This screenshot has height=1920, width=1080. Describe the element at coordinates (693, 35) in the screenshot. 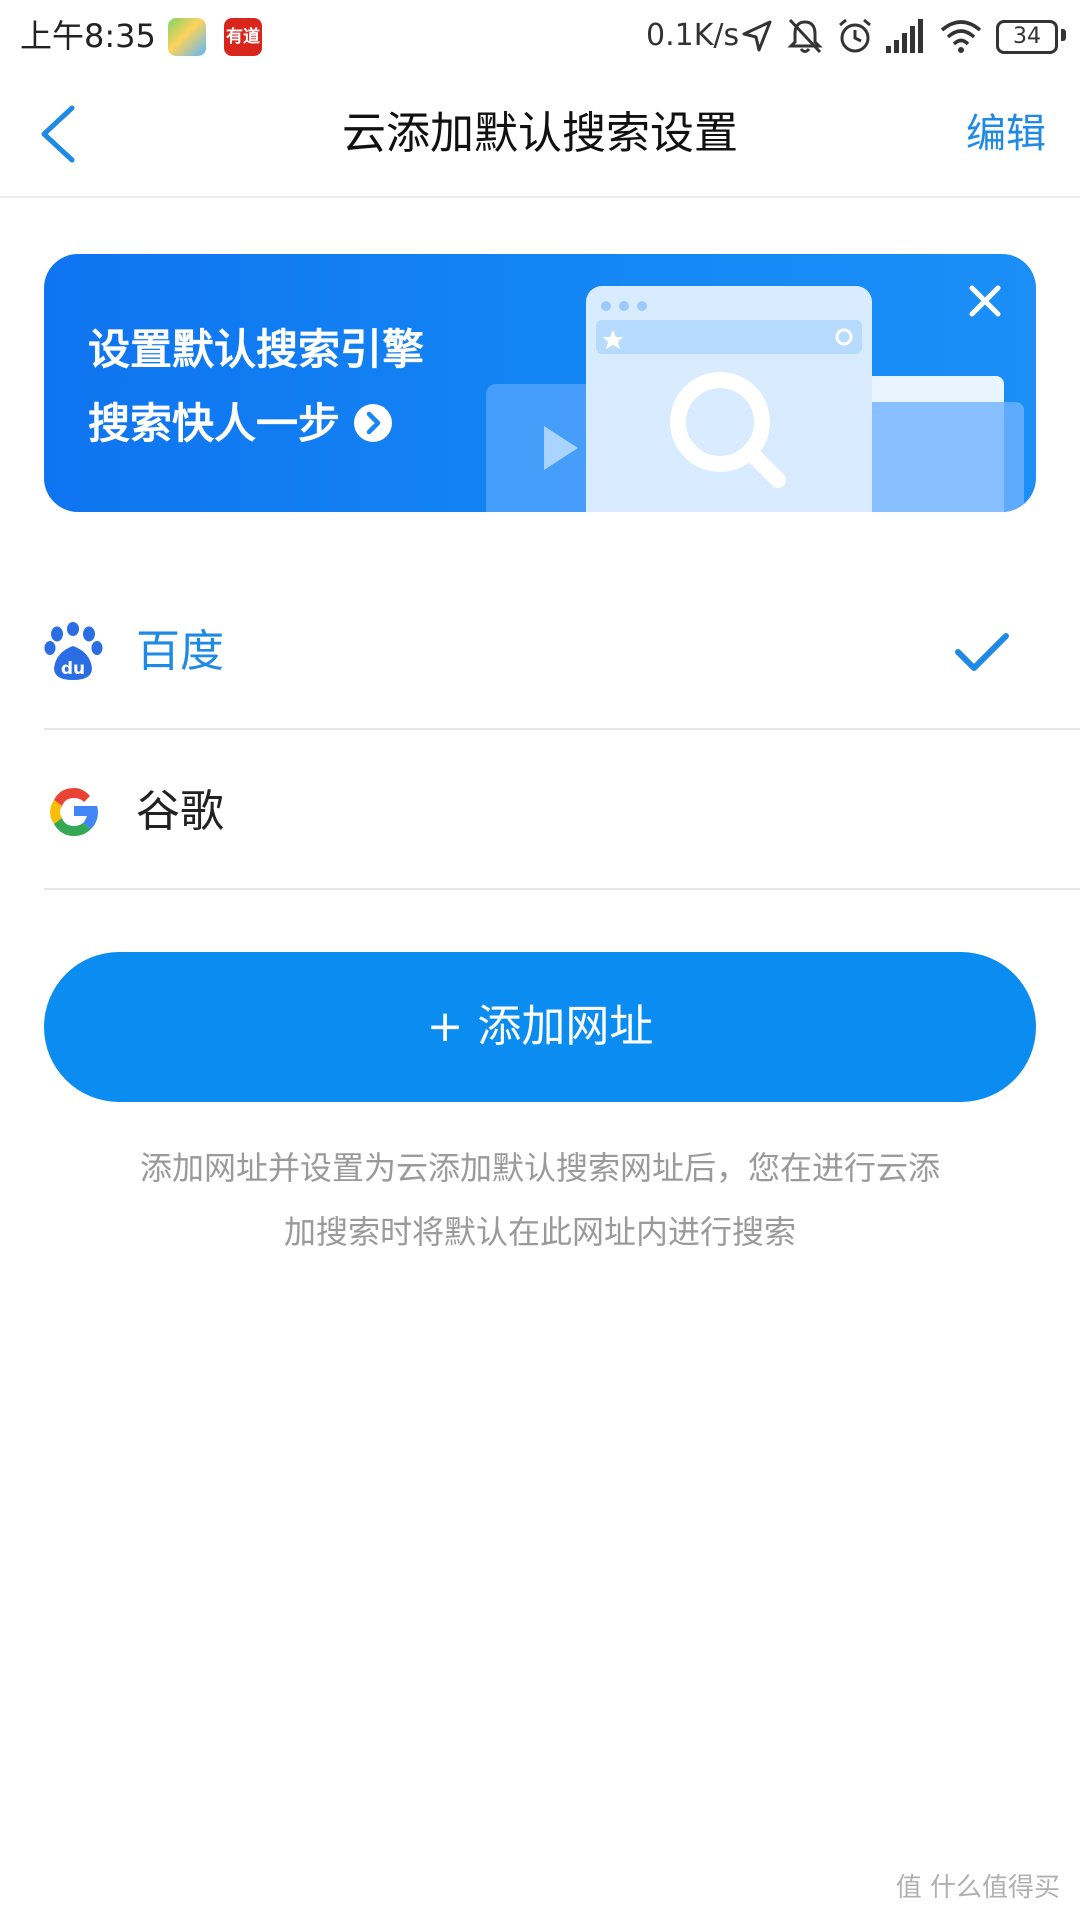

I see `network-speed: 0.1K/s` at that location.